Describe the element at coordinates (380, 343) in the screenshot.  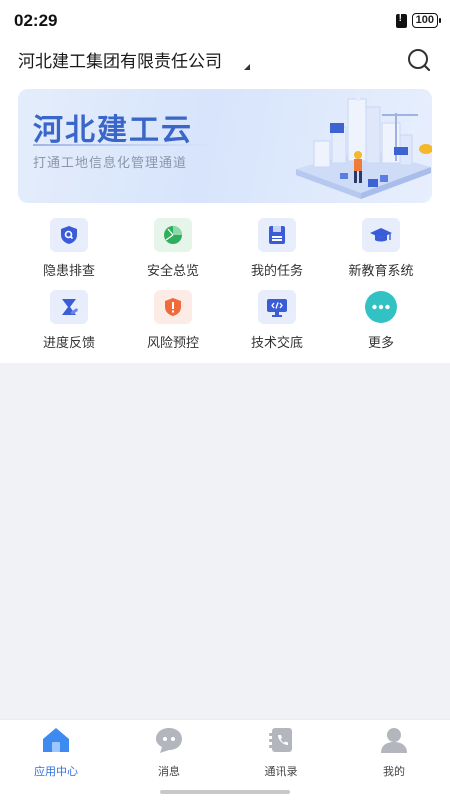
I see `grid-label: 更多` at that location.